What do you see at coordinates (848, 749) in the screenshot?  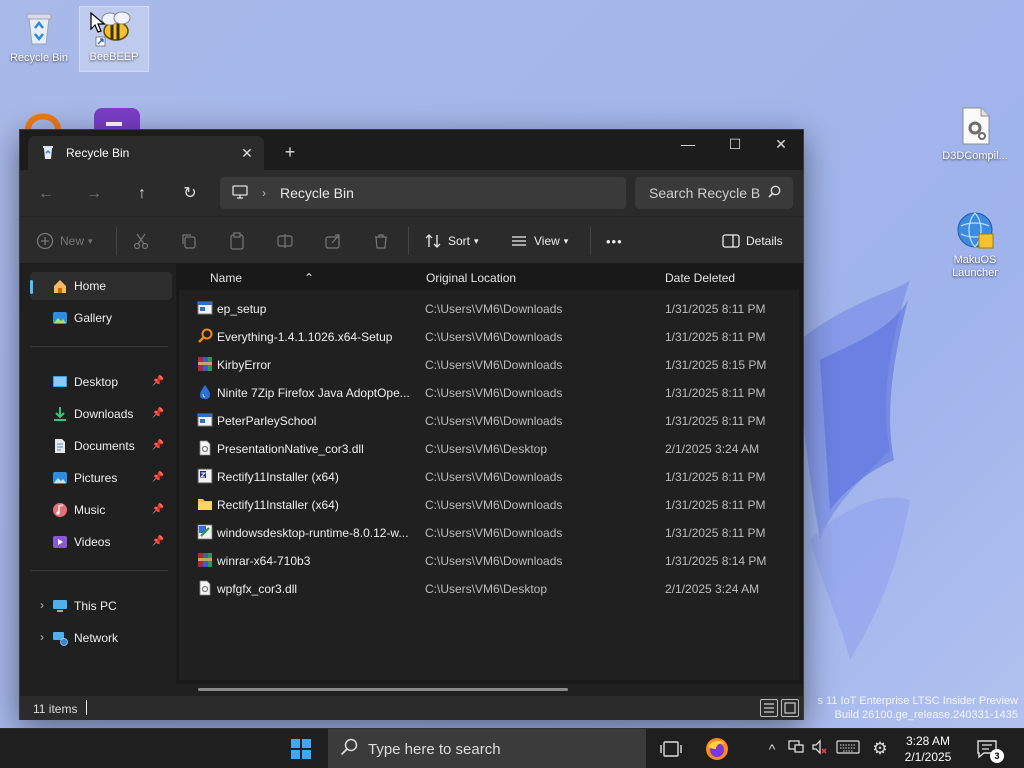 I see `keyboard-icon` at bounding box center [848, 749].